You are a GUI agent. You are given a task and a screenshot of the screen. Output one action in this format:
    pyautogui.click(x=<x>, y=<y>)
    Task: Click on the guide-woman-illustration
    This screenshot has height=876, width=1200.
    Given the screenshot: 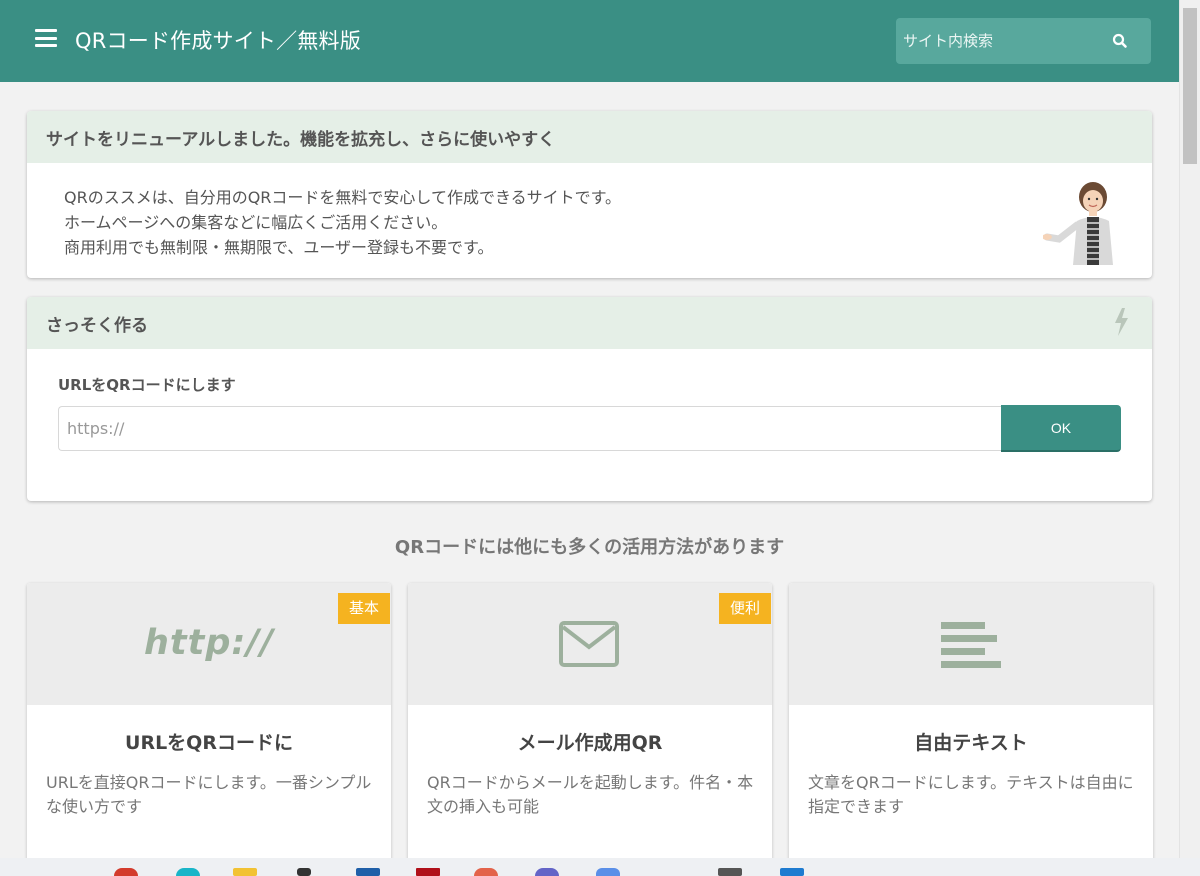 What is the action you would take?
    pyautogui.click(x=1078, y=223)
    